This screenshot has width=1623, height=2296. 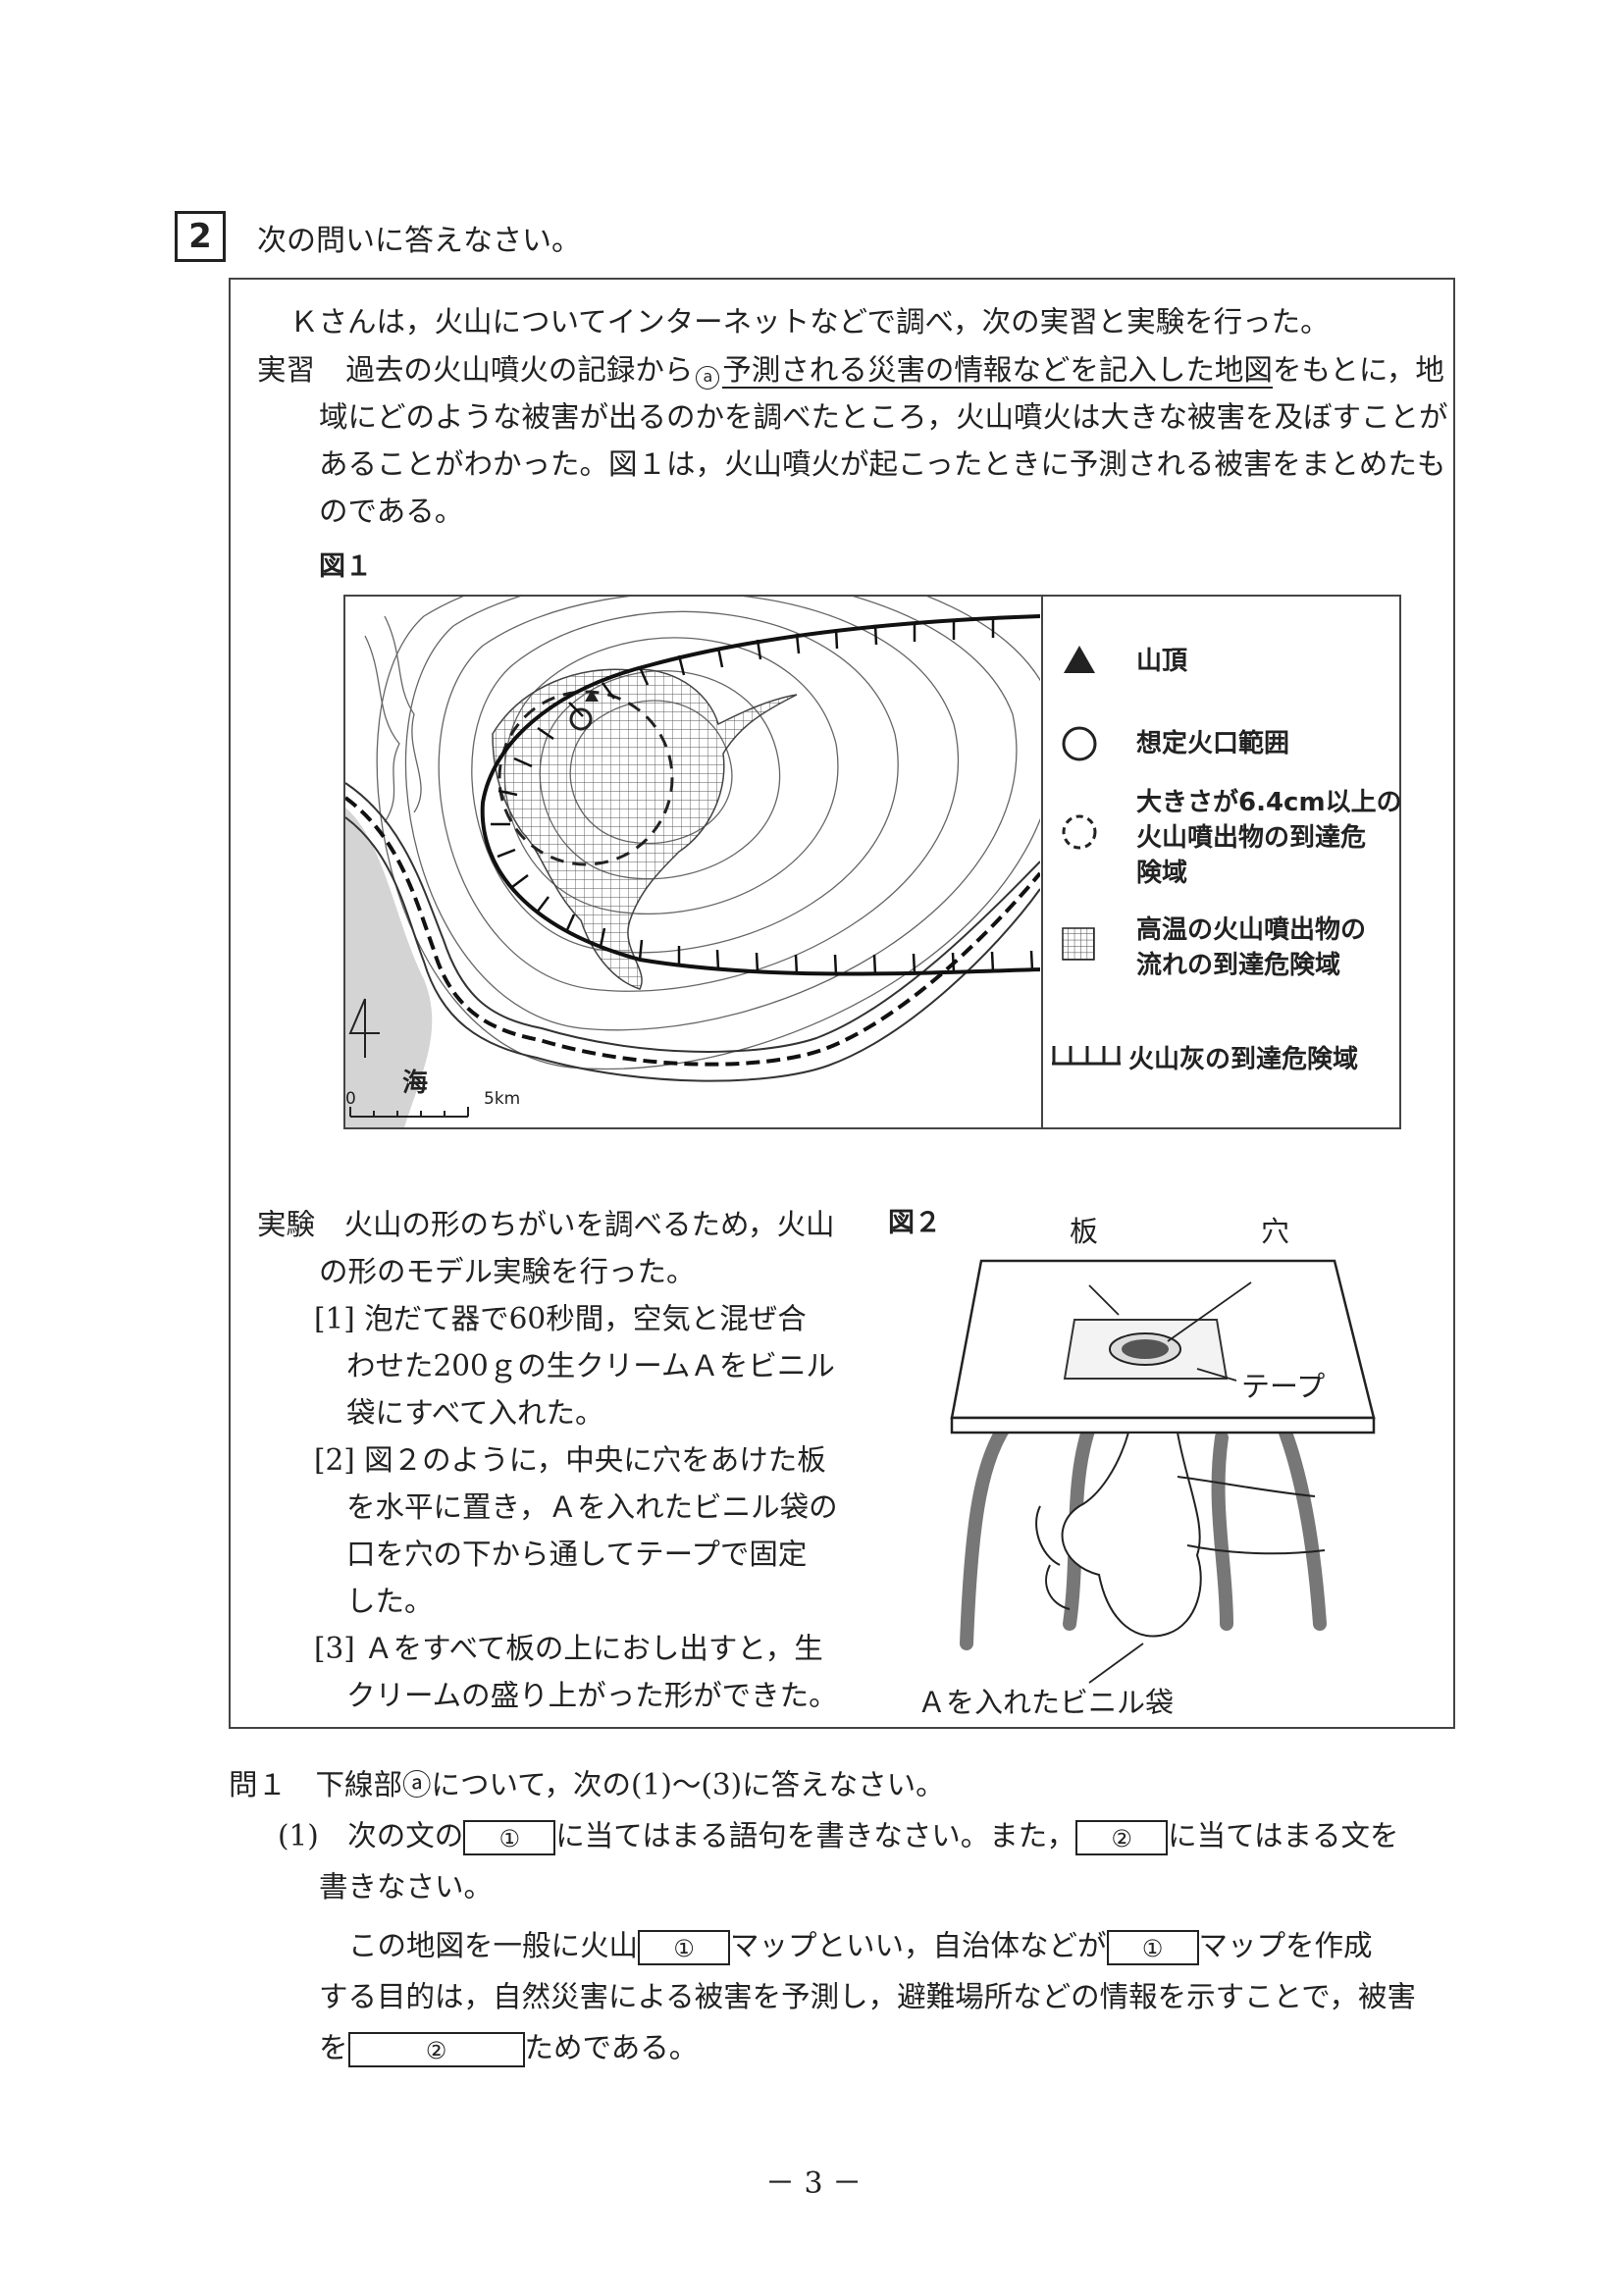 I want to click on intro-line-5: のである。, so click(x=391, y=511).